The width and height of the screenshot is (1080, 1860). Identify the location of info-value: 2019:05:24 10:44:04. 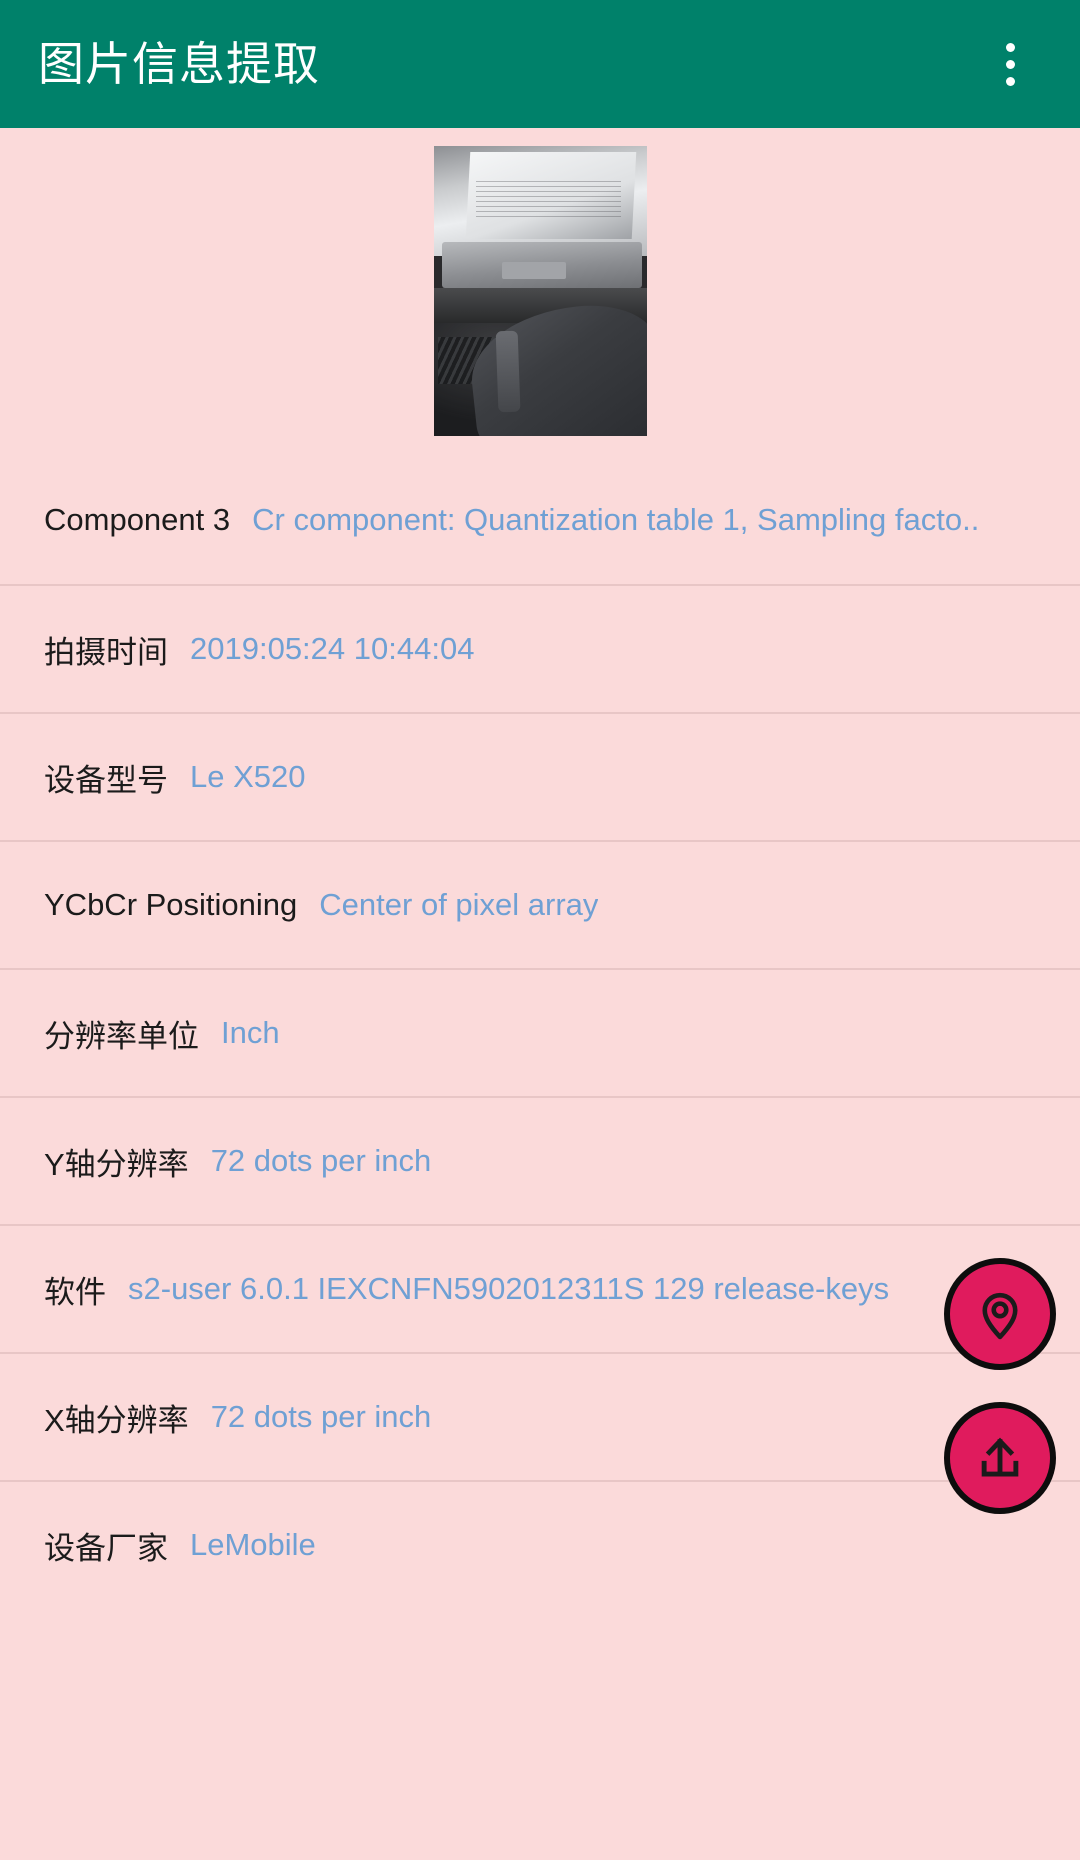
(332, 648).